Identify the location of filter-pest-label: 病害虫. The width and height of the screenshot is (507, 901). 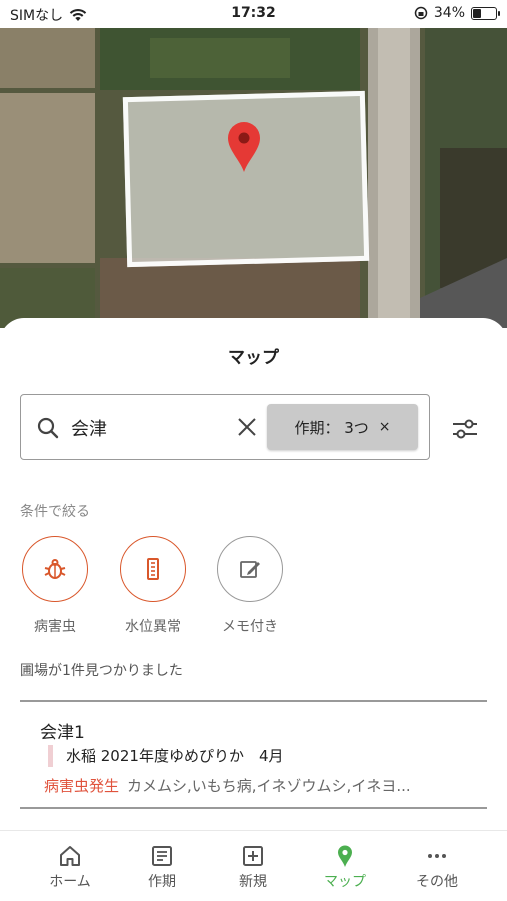
(55, 627).